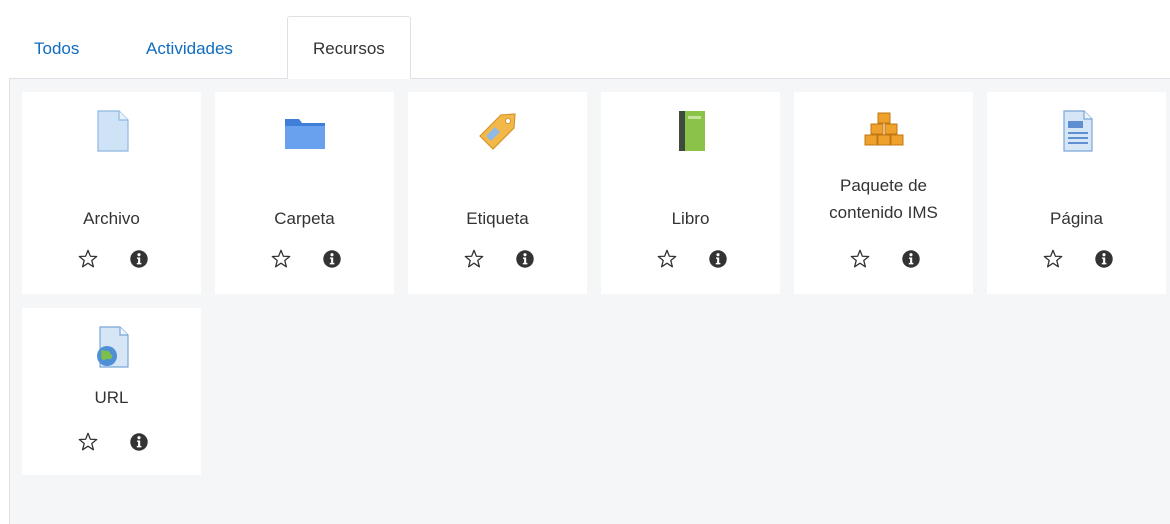 The image size is (1170, 524). Describe the element at coordinates (690, 218) in the screenshot. I see `resource-name: Libro` at that location.